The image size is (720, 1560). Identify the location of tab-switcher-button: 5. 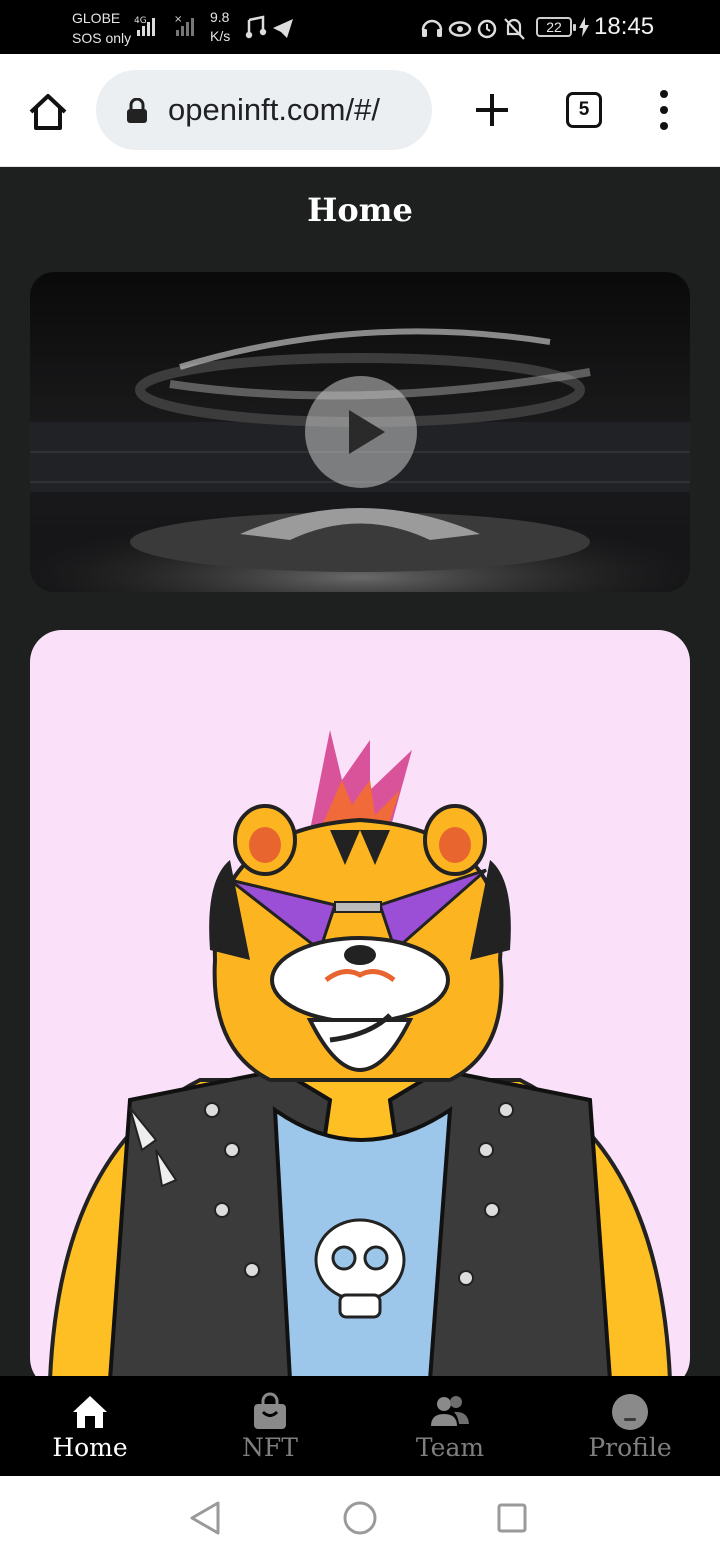
(584, 110).